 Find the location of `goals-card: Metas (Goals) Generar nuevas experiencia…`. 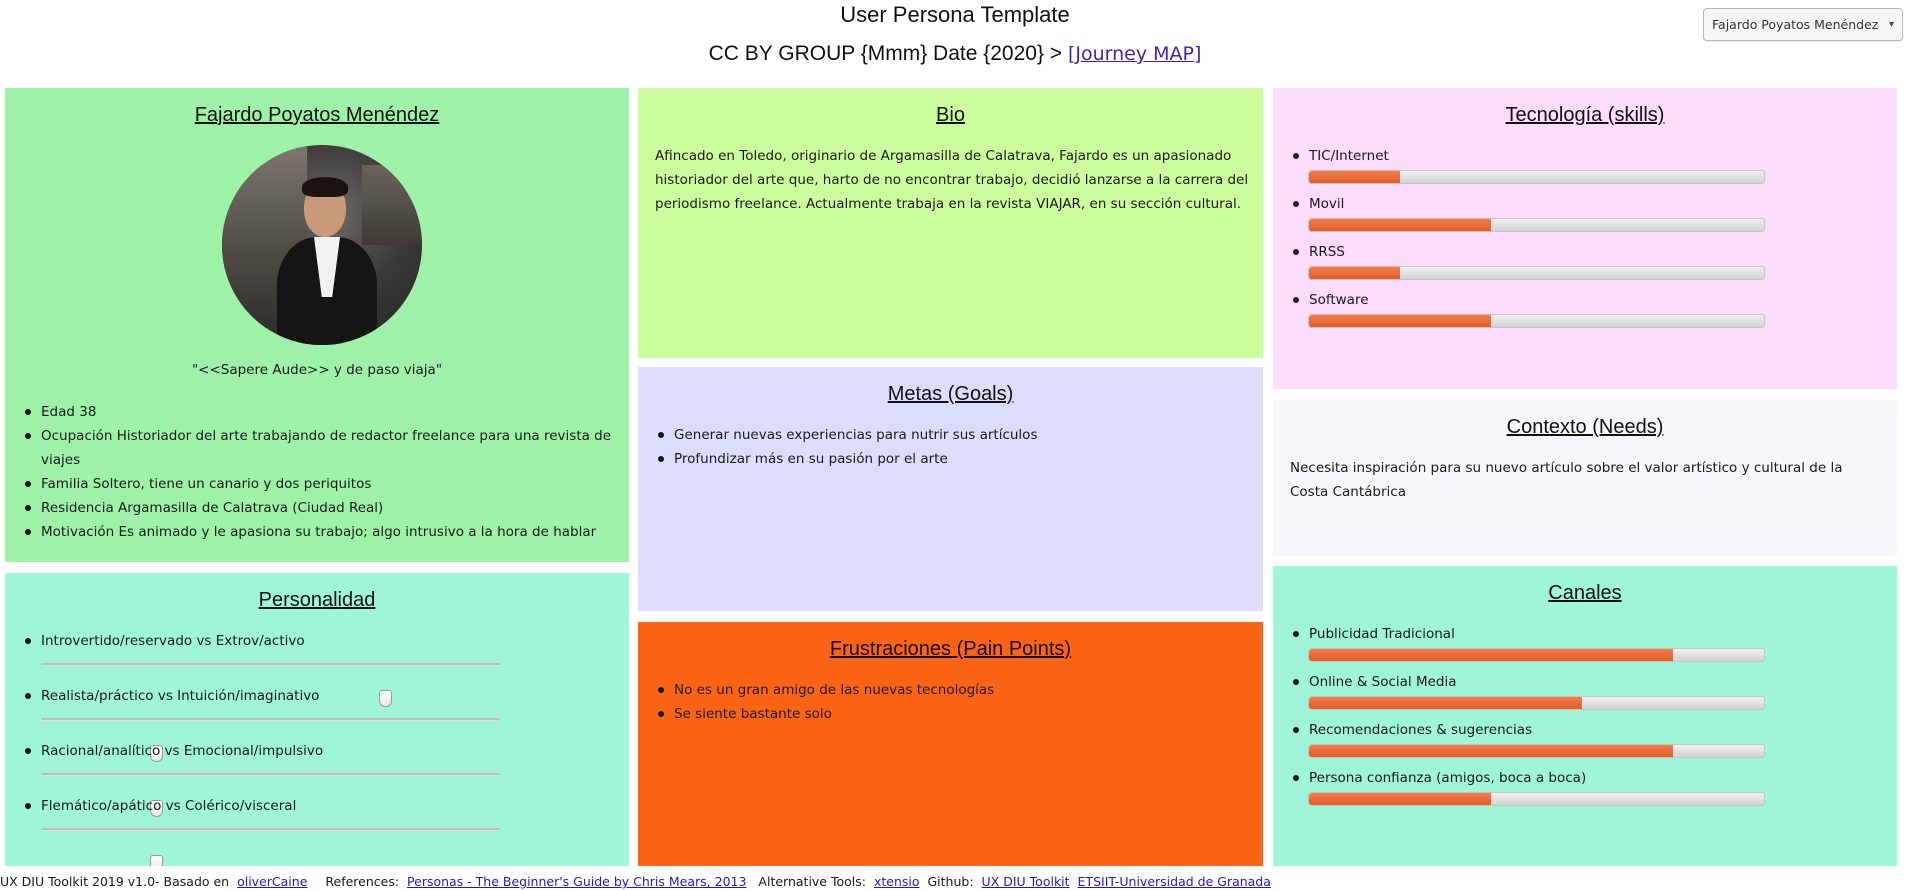

goals-card: Metas (Goals) Generar nuevas experiencia… is located at coordinates (950, 489).